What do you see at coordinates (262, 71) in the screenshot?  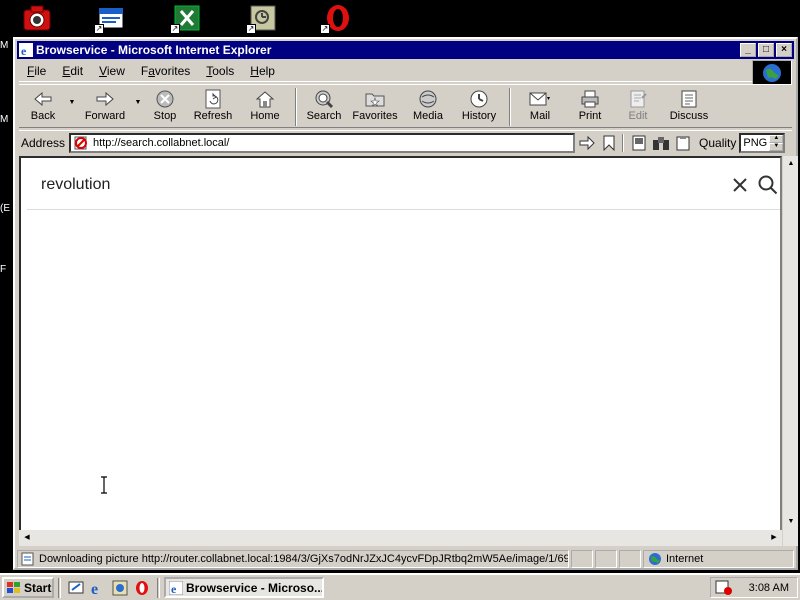 I see `menu-help: Help` at bounding box center [262, 71].